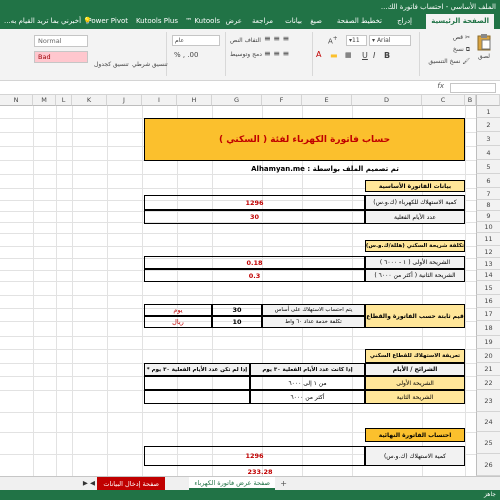  I want to click on tab-kutools-plus: Kutools Plus, so click(157, 21).